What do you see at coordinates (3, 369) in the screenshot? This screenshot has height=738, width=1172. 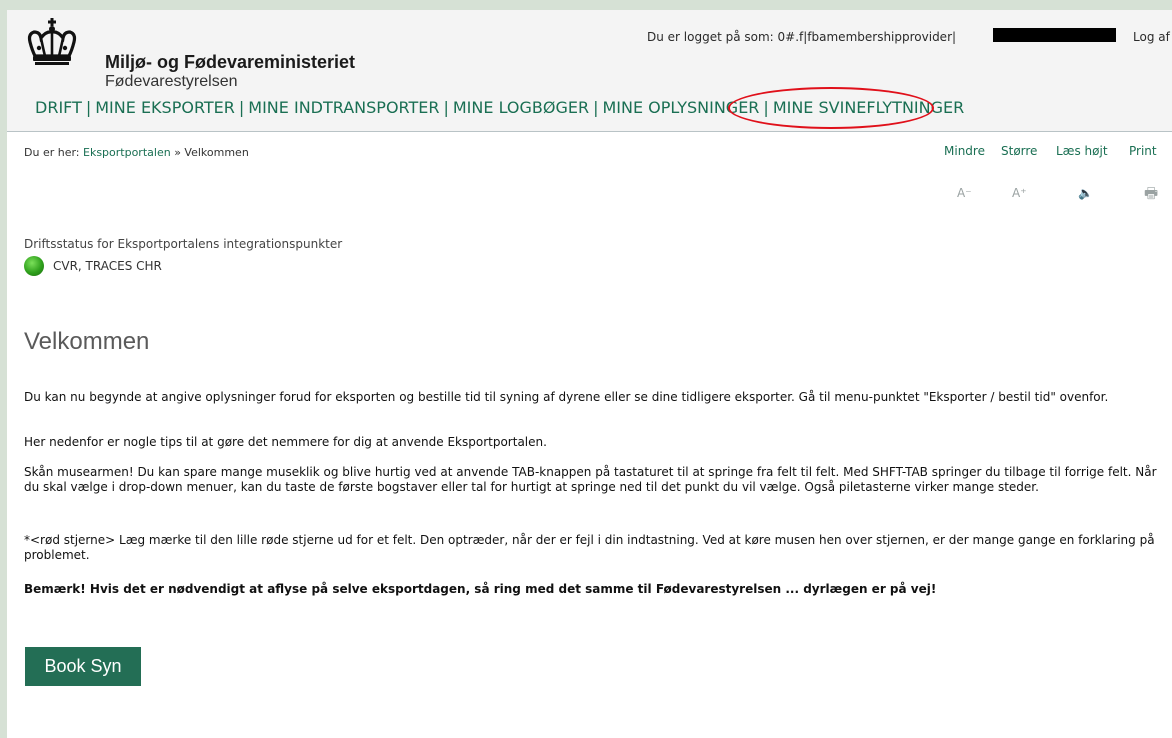 I see `left-border` at bounding box center [3, 369].